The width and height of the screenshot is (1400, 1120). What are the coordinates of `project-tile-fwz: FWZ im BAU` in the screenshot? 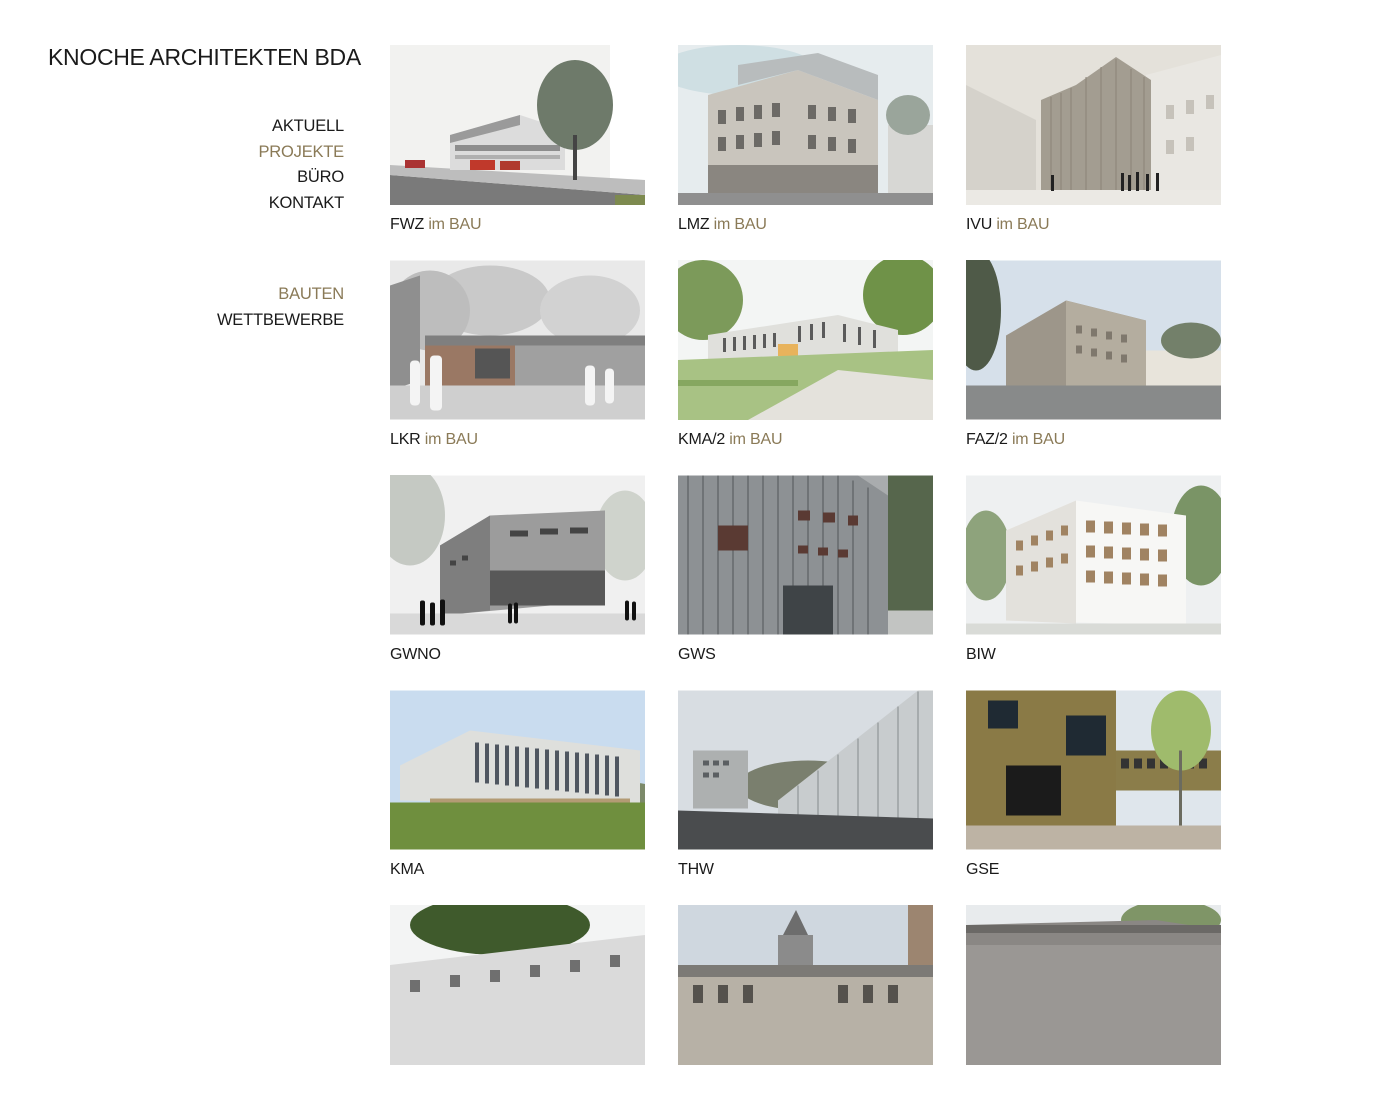 It's located at (517, 152).